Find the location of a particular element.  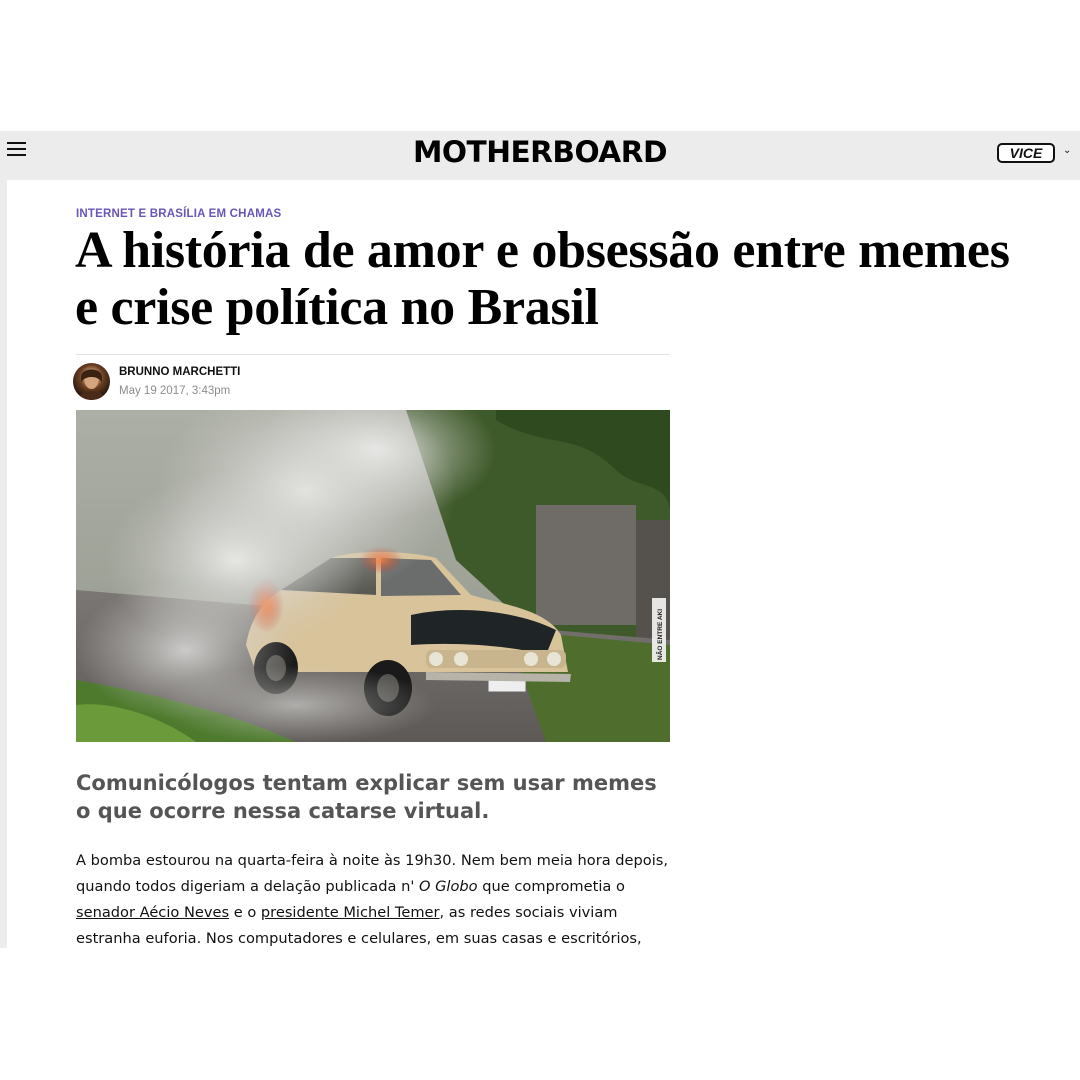

hero-watermark-text: NÃO ENTRE AKI is located at coordinates (659, 634).